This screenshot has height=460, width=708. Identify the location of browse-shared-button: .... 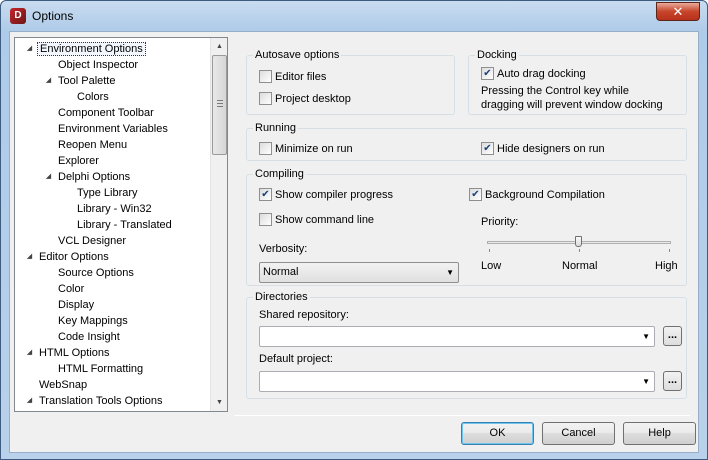
(672, 336).